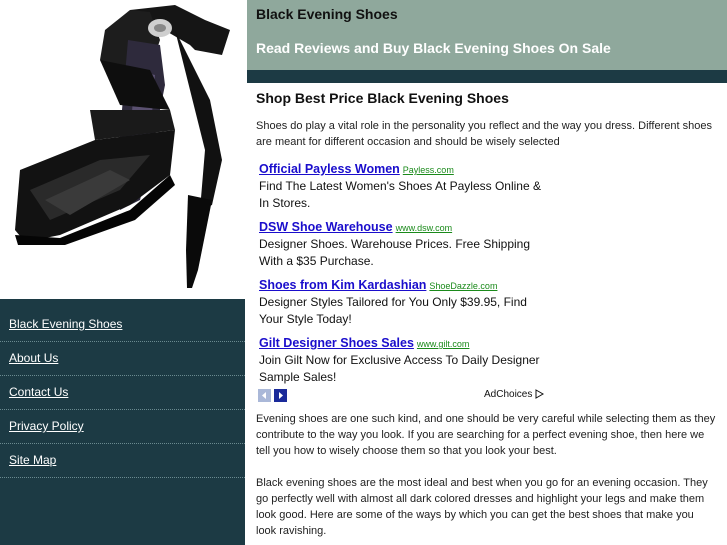 The height and width of the screenshot is (545, 727). What do you see at coordinates (487, 76) in the screenshot?
I see `header-bar` at bounding box center [487, 76].